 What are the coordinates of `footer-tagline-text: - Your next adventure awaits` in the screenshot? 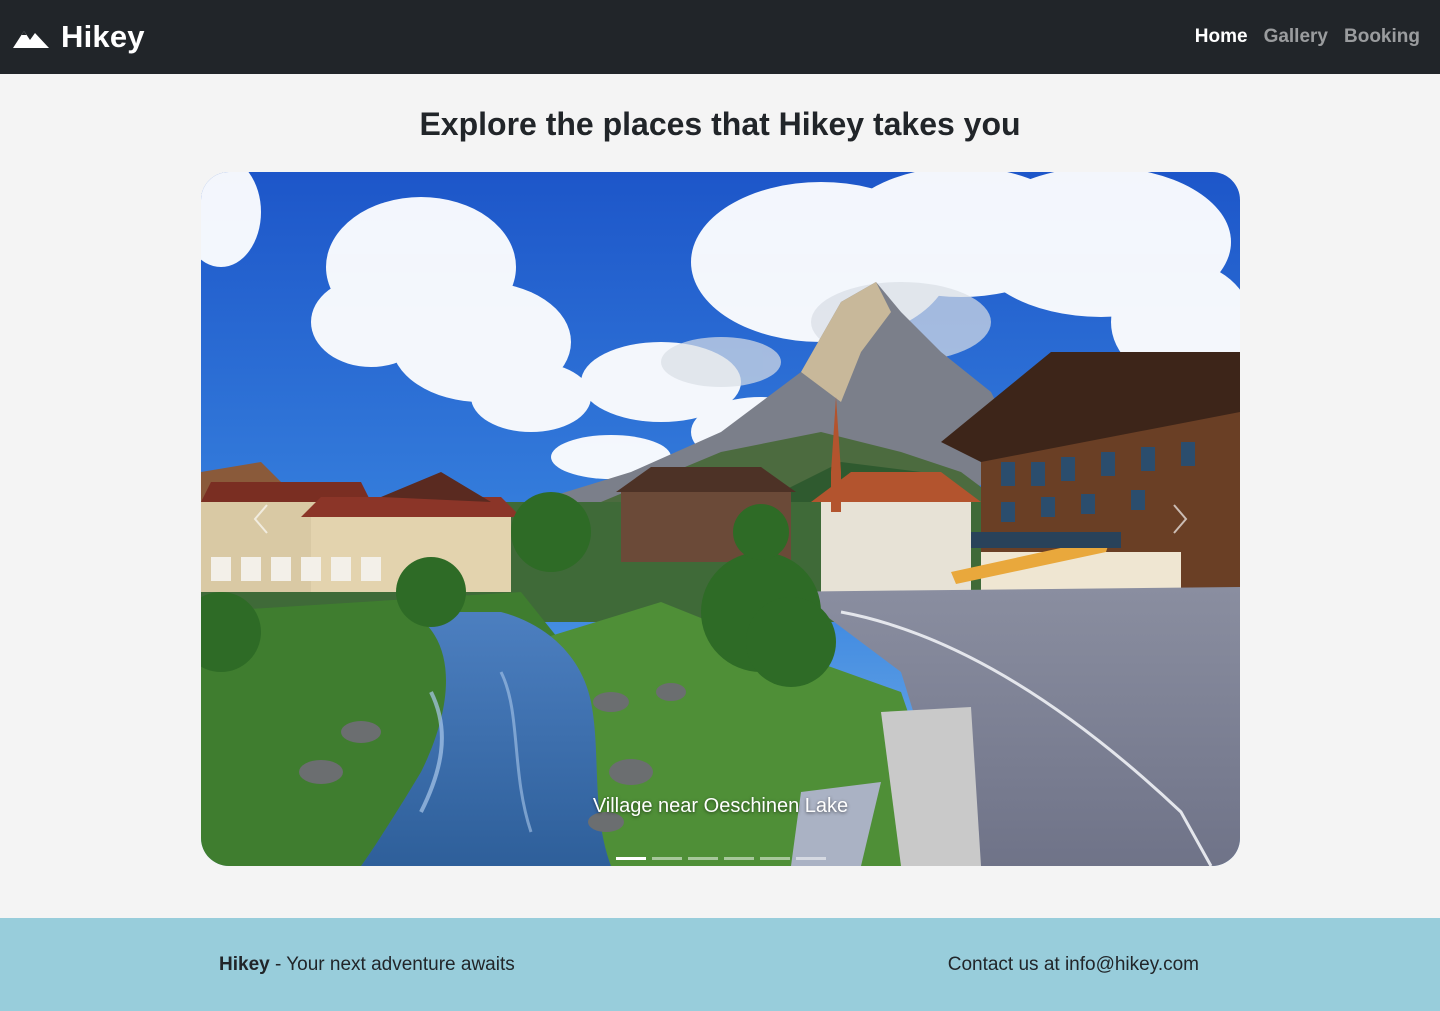 It's located at (392, 964).